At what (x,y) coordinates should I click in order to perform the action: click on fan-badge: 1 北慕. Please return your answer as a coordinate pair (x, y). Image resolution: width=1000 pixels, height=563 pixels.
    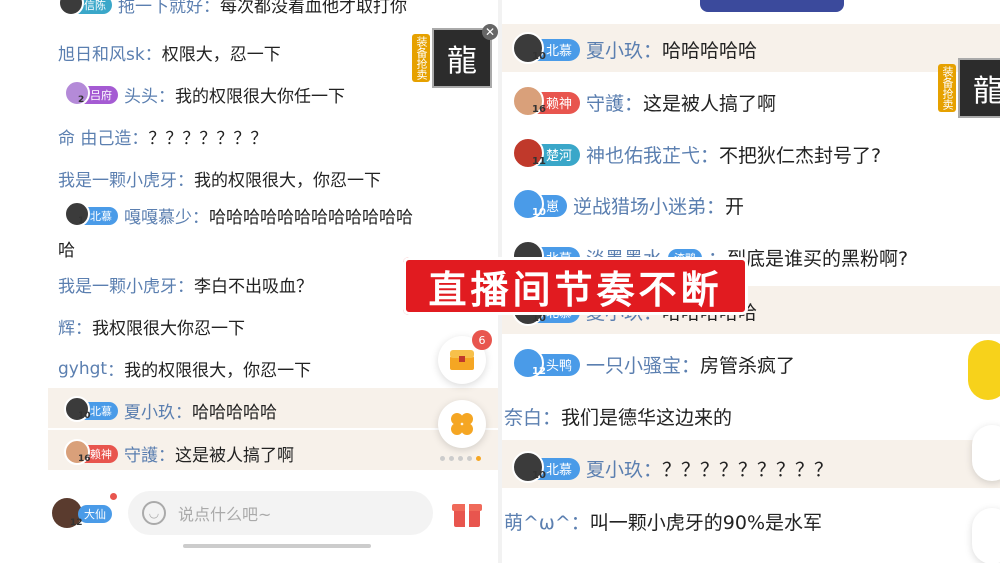
    Looking at the image, I should click on (91, 213).